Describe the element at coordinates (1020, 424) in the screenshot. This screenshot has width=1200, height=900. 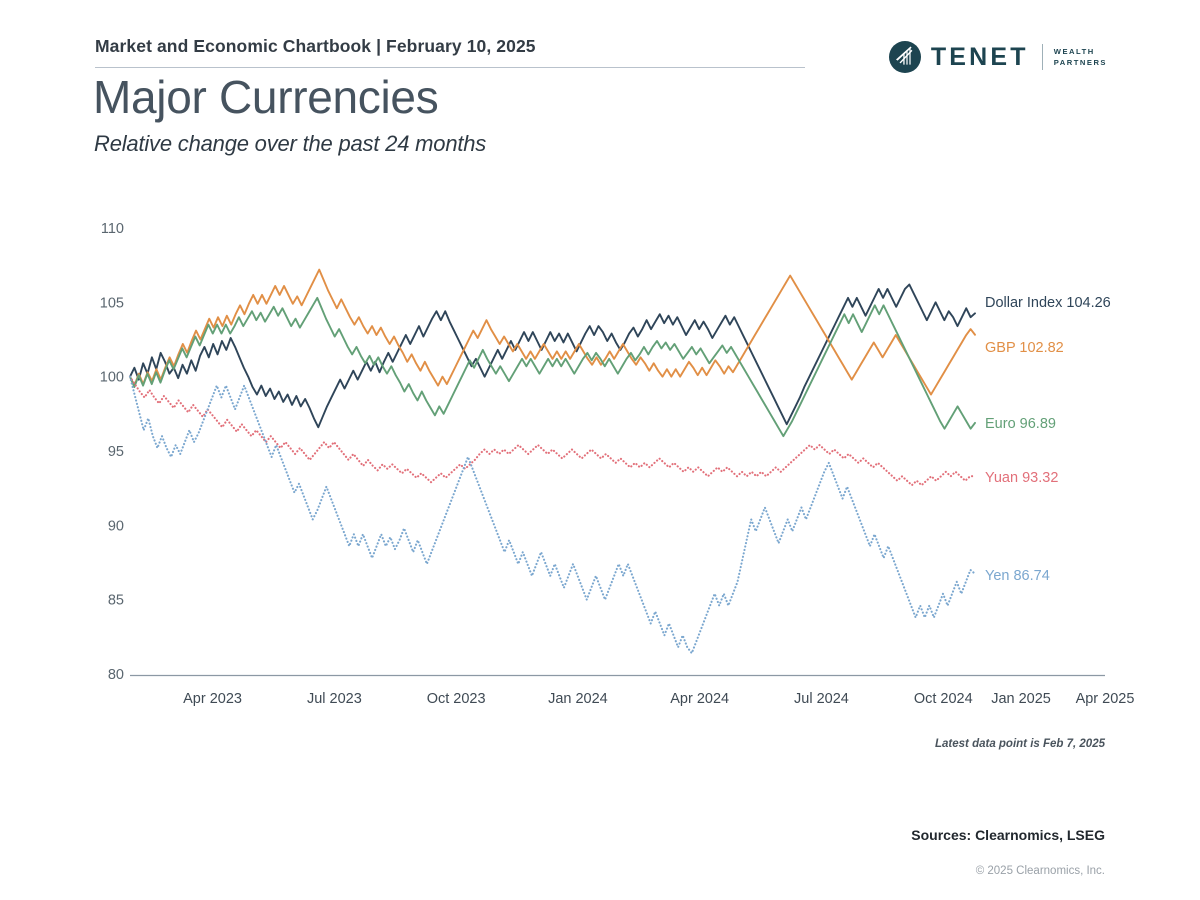
I see `series-label-euro: Euro 96.89` at that location.